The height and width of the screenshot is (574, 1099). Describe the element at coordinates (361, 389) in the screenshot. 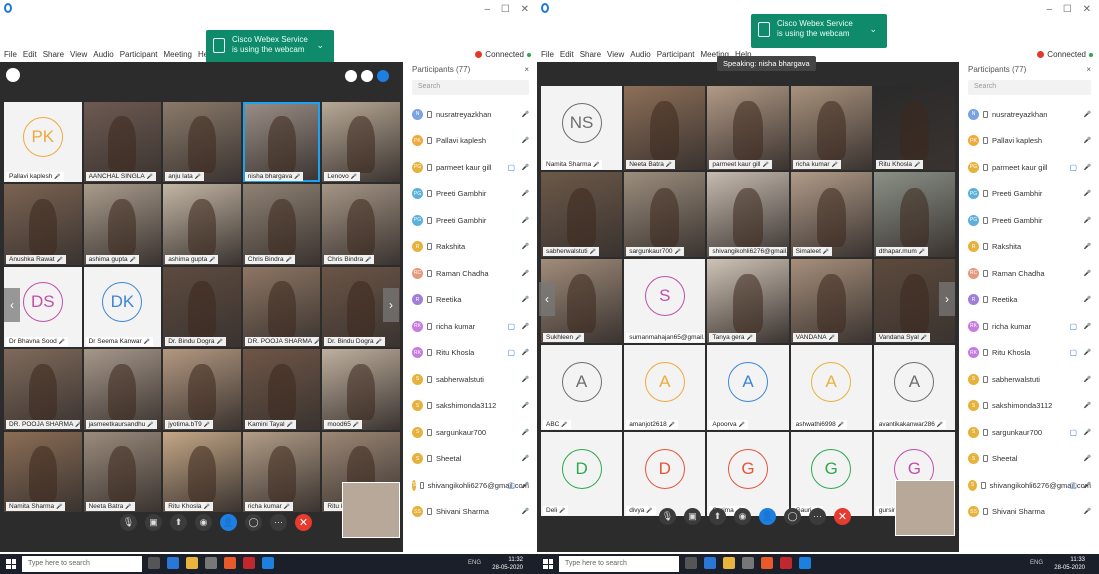

I see `video-tile: mood65 🎤` at that location.